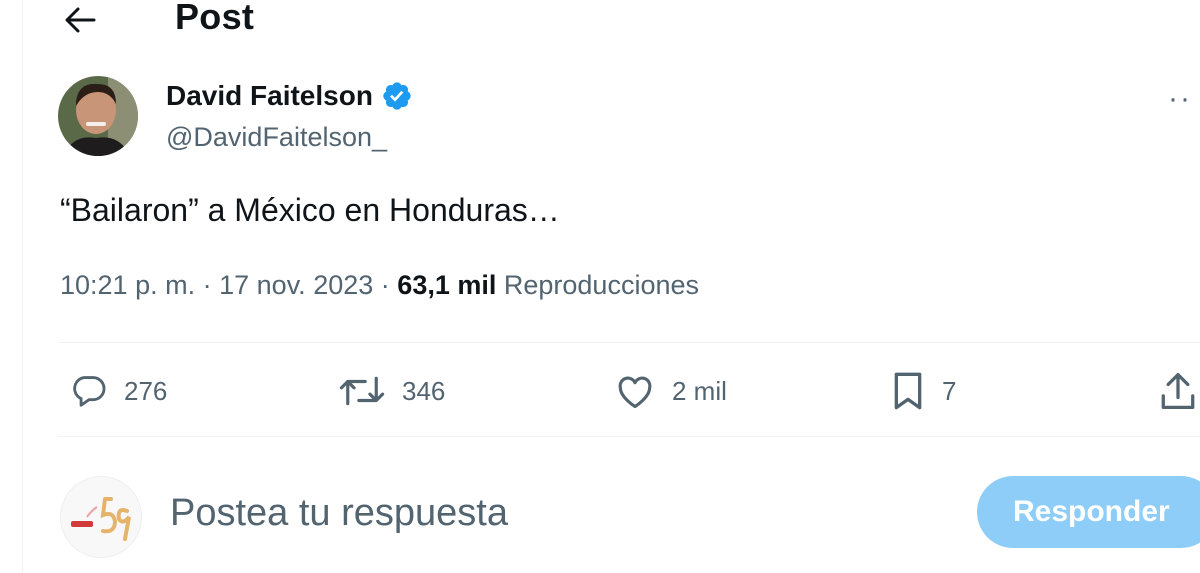  What do you see at coordinates (1180, 98) in the screenshot?
I see `more-dots-icon: ··` at bounding box center [1180, 98].